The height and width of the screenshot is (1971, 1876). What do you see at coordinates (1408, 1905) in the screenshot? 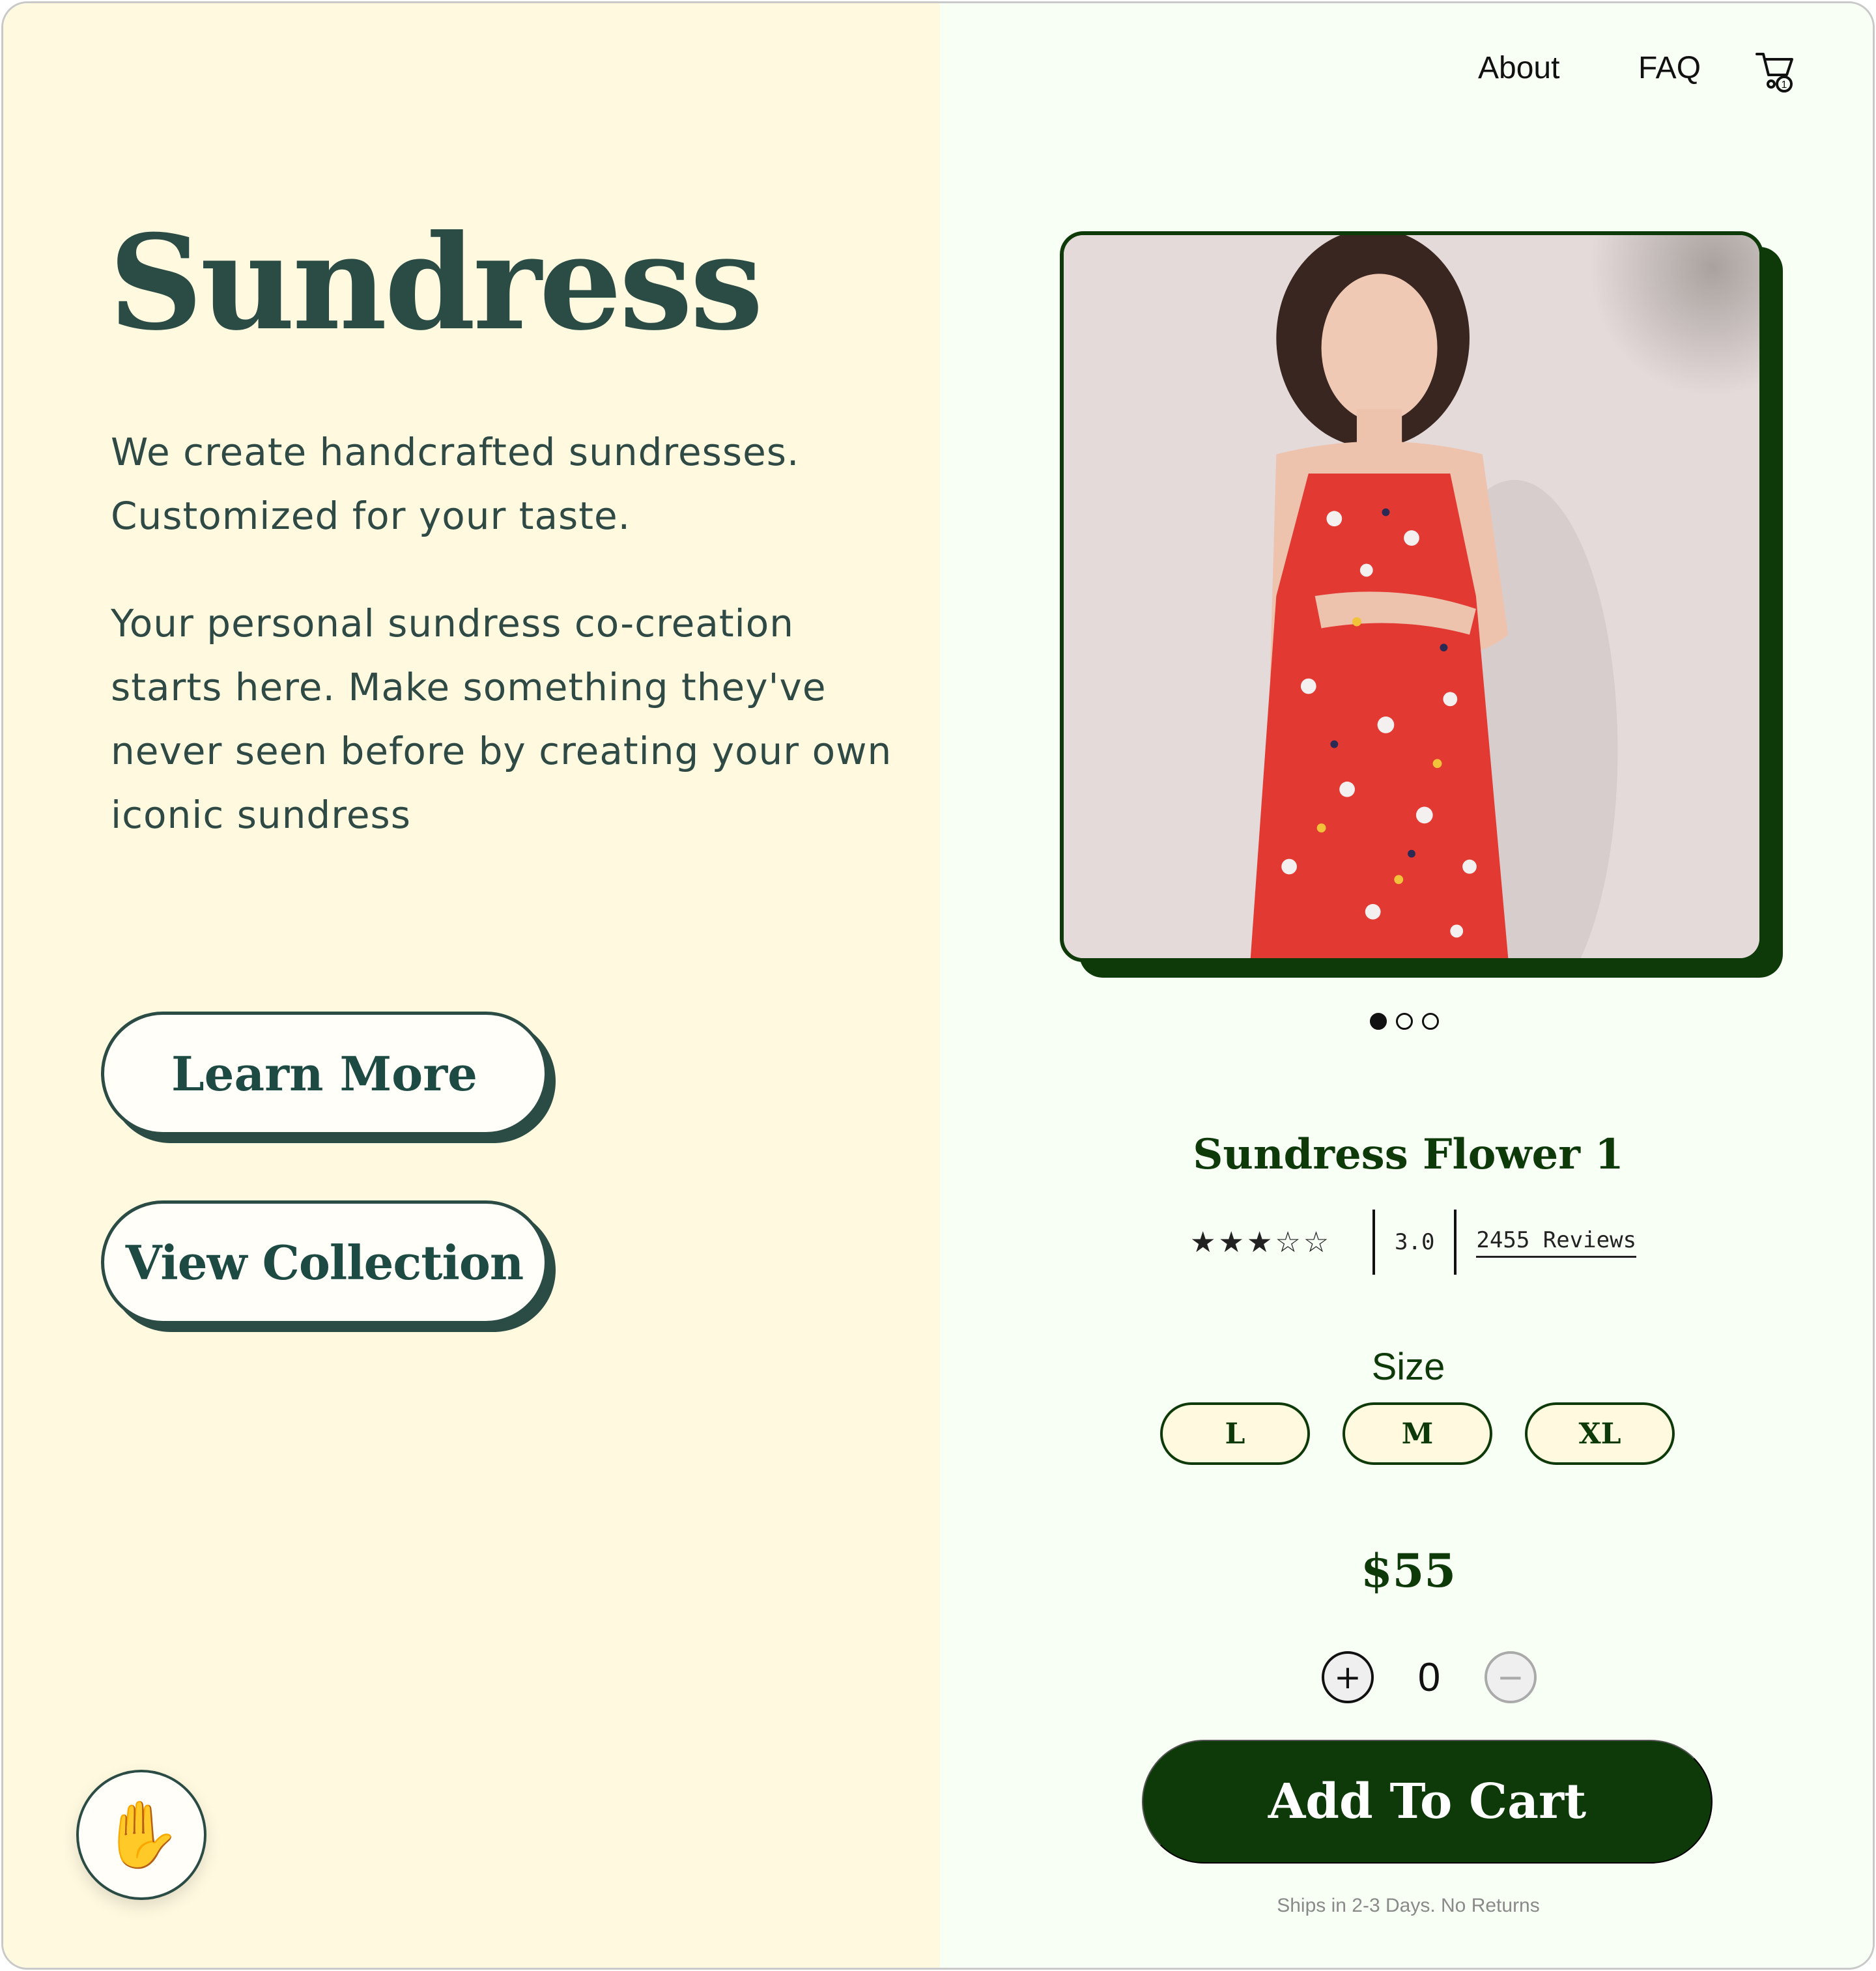
I see `shipping-note: Ships in 2-3 Days. No Returns` at bounding box center [1408, 1905].